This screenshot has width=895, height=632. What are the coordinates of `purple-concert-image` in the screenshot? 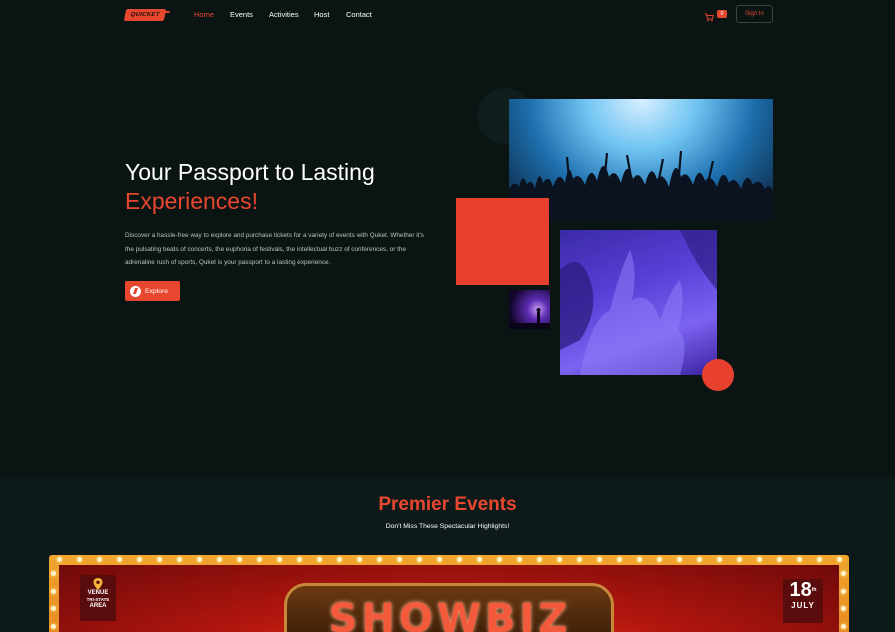 It's located at (638, 302).